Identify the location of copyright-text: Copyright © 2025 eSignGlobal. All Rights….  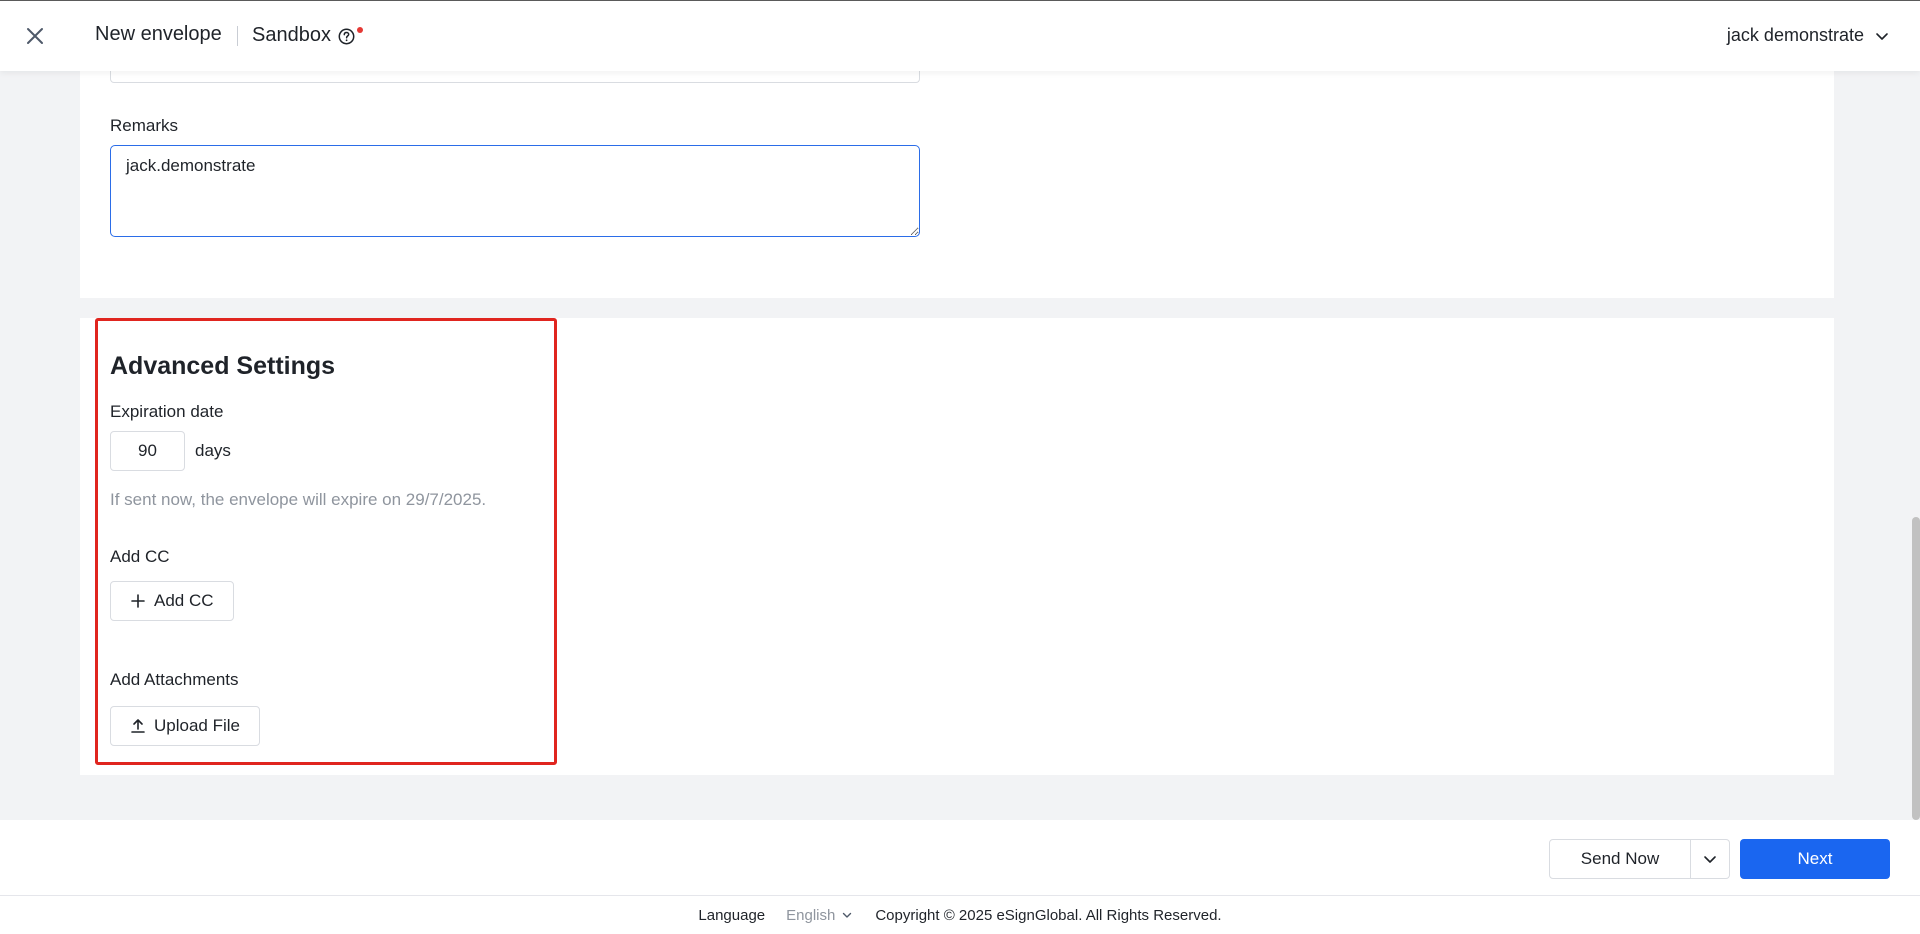
(1048, 915).